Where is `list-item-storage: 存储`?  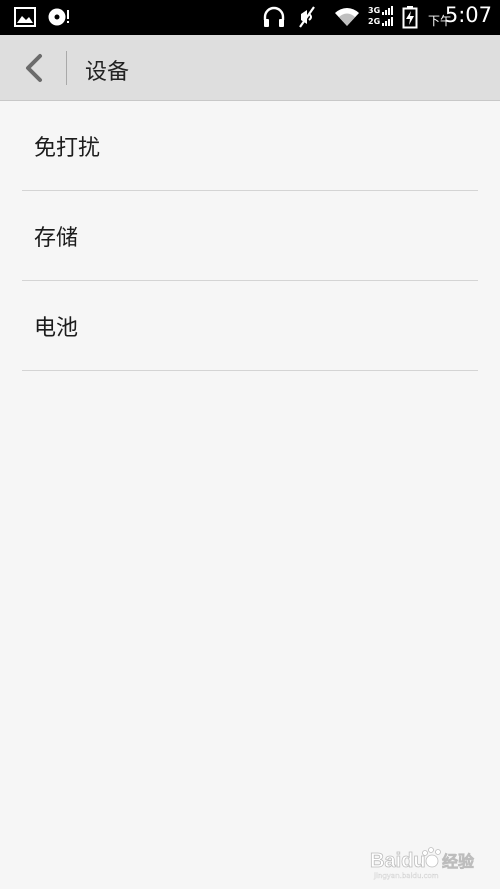 list-item-storage: 存储 is located at coordinates (250, 236).